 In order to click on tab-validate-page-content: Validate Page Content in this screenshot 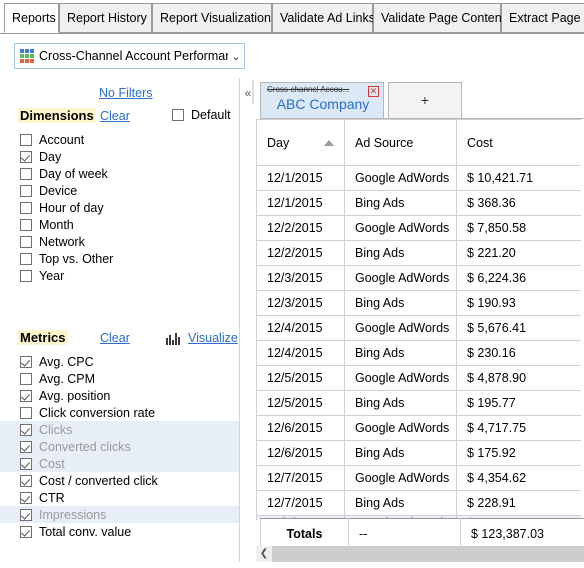, I will do `click(439, 18)`.